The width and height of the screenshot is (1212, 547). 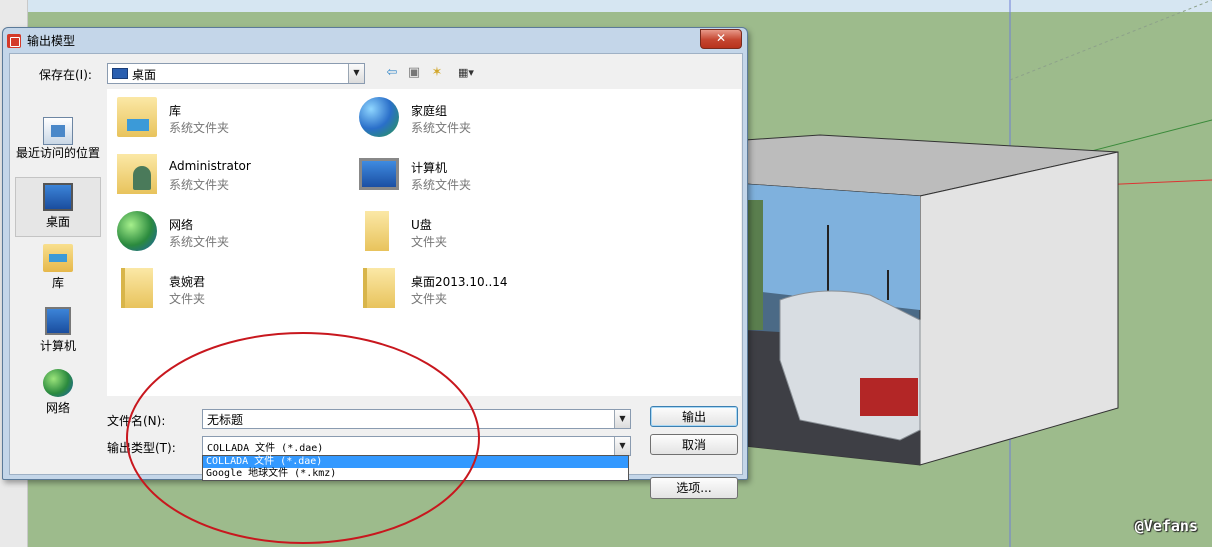 I want to click on list-item: 桌面2013.10..14 文件夹, so click(x=468, y=288).